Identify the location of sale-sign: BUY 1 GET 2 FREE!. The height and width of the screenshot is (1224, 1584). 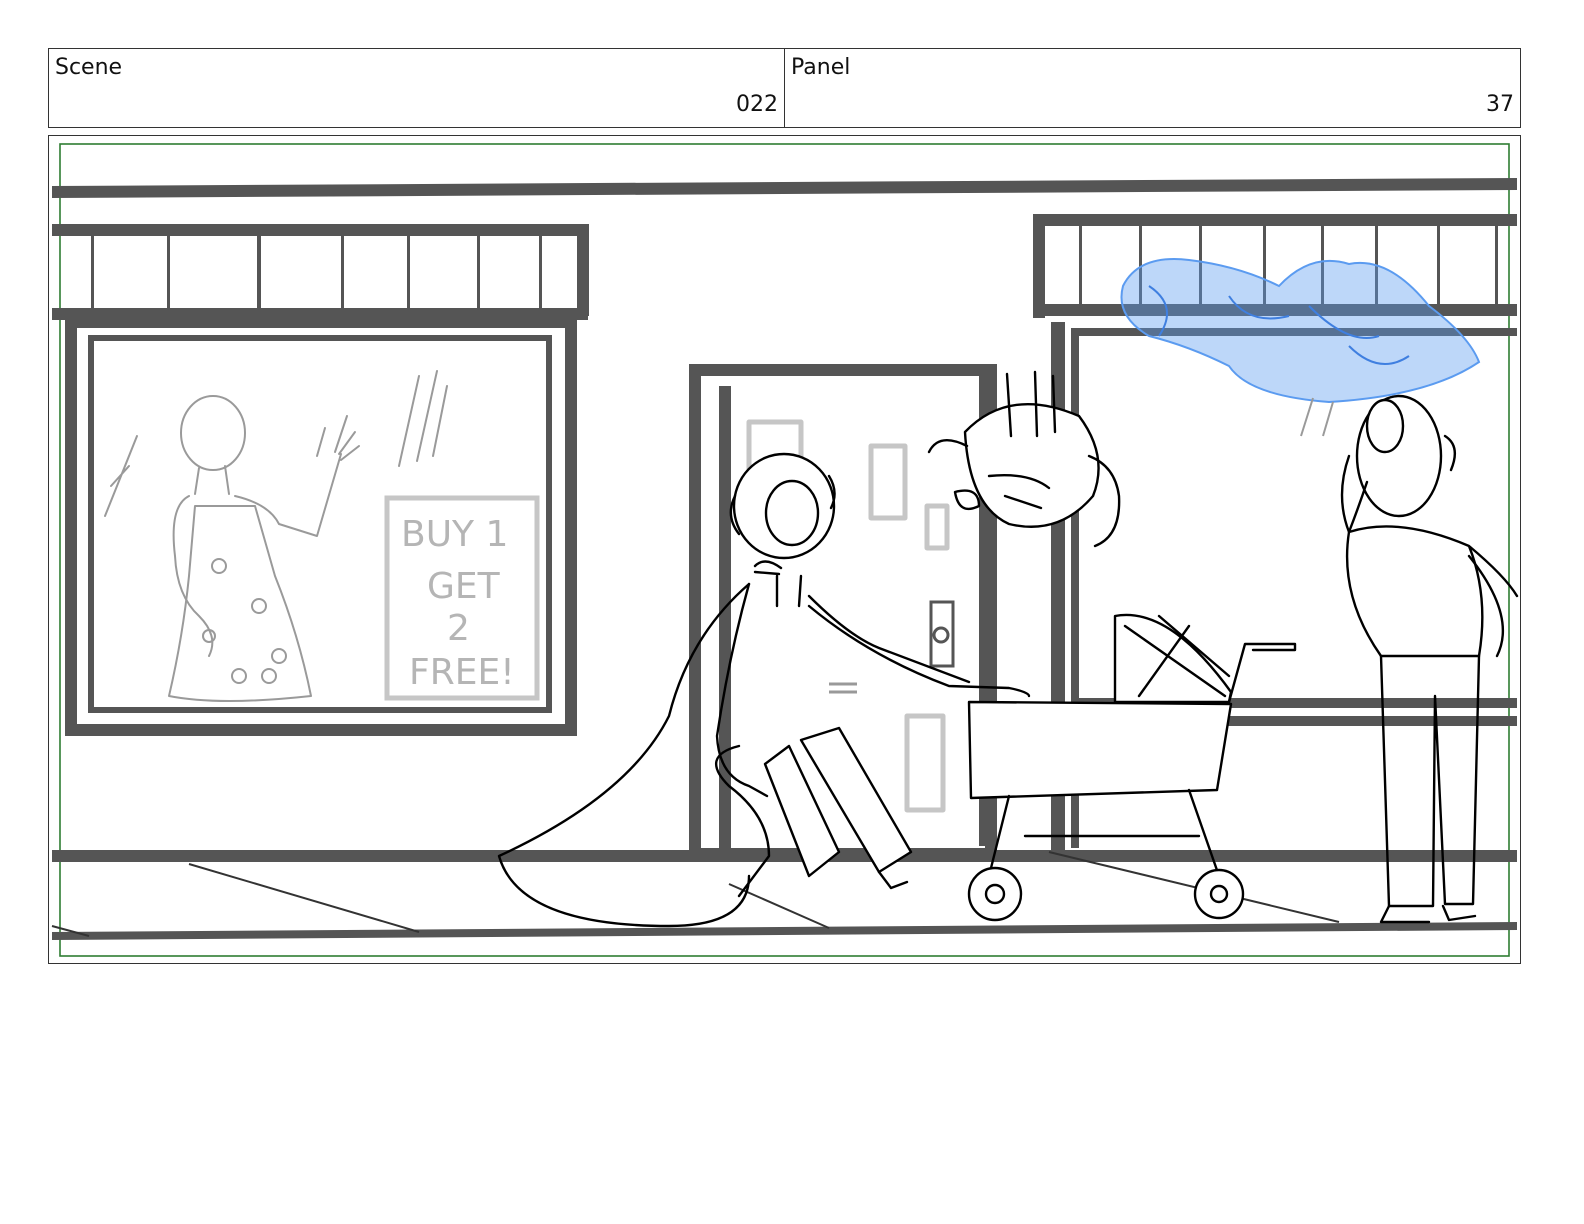
(462, 598).